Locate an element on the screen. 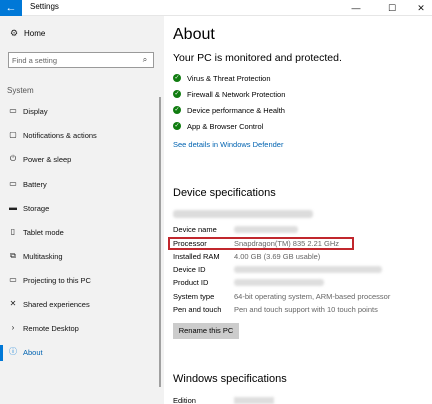 This screenshot has width=432, height=404. rename-pc-button: Rename this PC is located at coordinates (206, 331).